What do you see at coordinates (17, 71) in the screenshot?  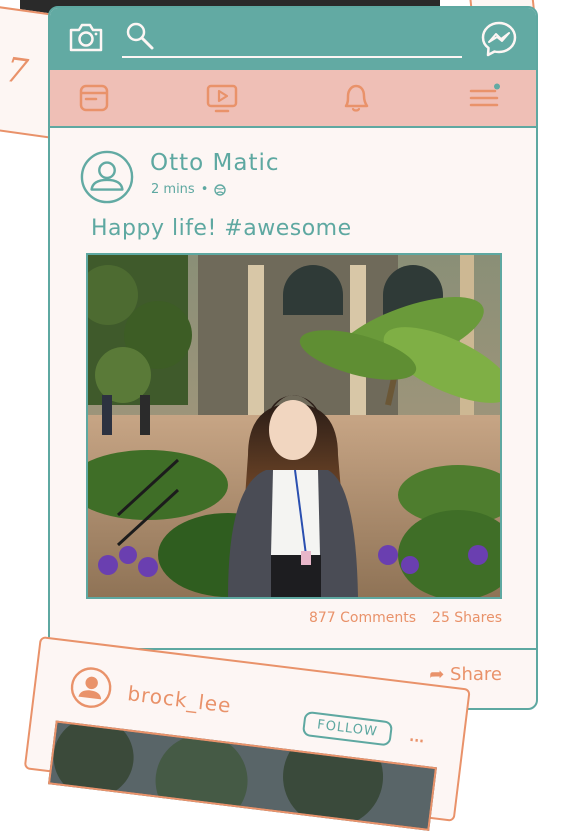 I see `scribble-text: 7` at bounding box center [17, 71].